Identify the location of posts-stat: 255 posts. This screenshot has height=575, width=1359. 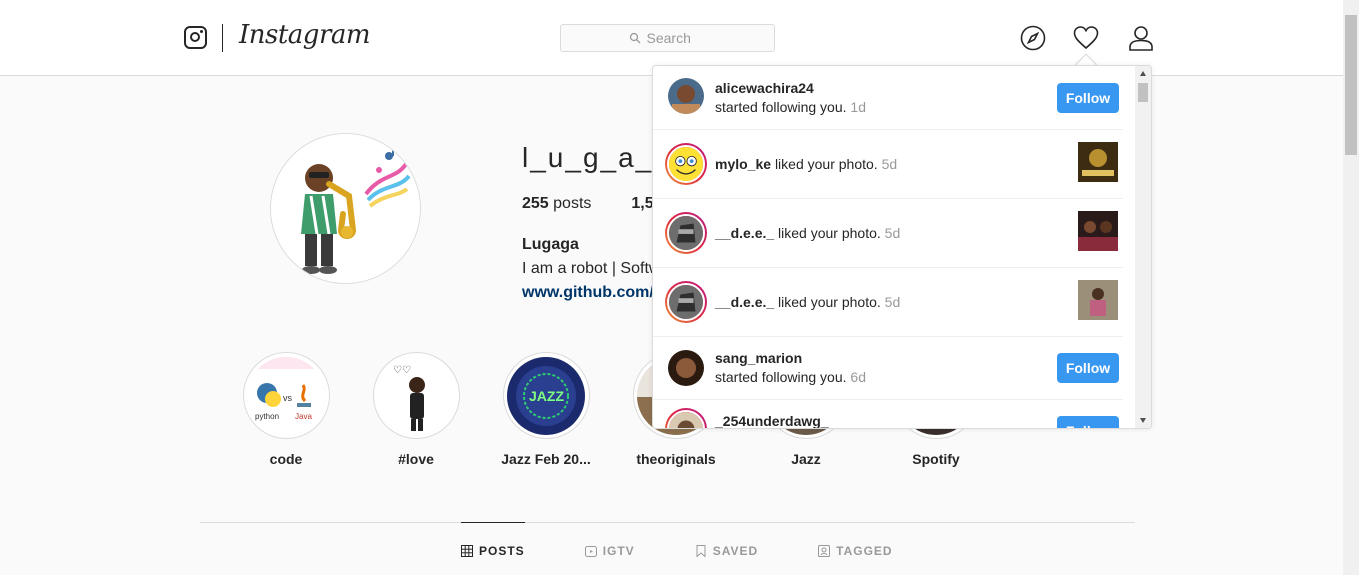
(556, 204).